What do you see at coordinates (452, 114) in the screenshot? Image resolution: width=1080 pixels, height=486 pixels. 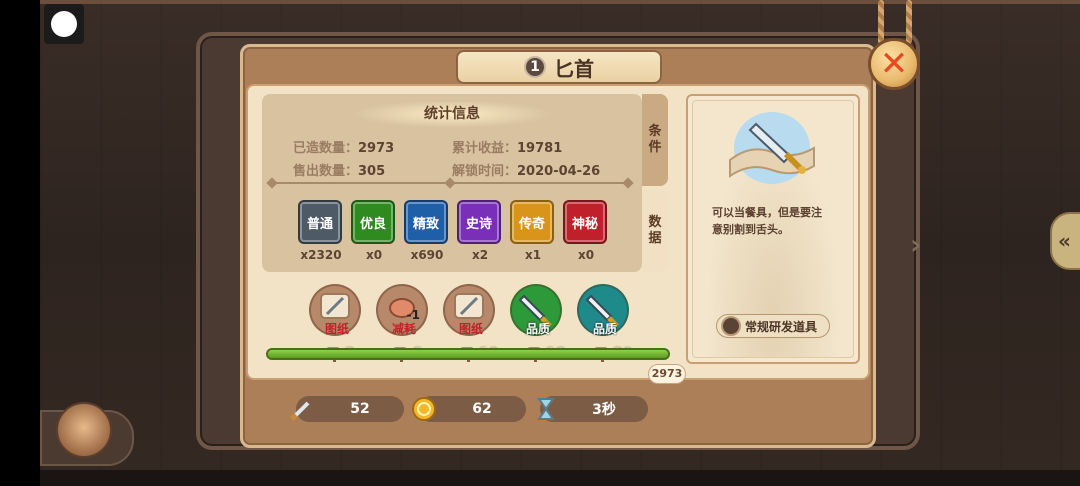 I see `stats-heading: 统计信息` at bounding box center [452, 114].